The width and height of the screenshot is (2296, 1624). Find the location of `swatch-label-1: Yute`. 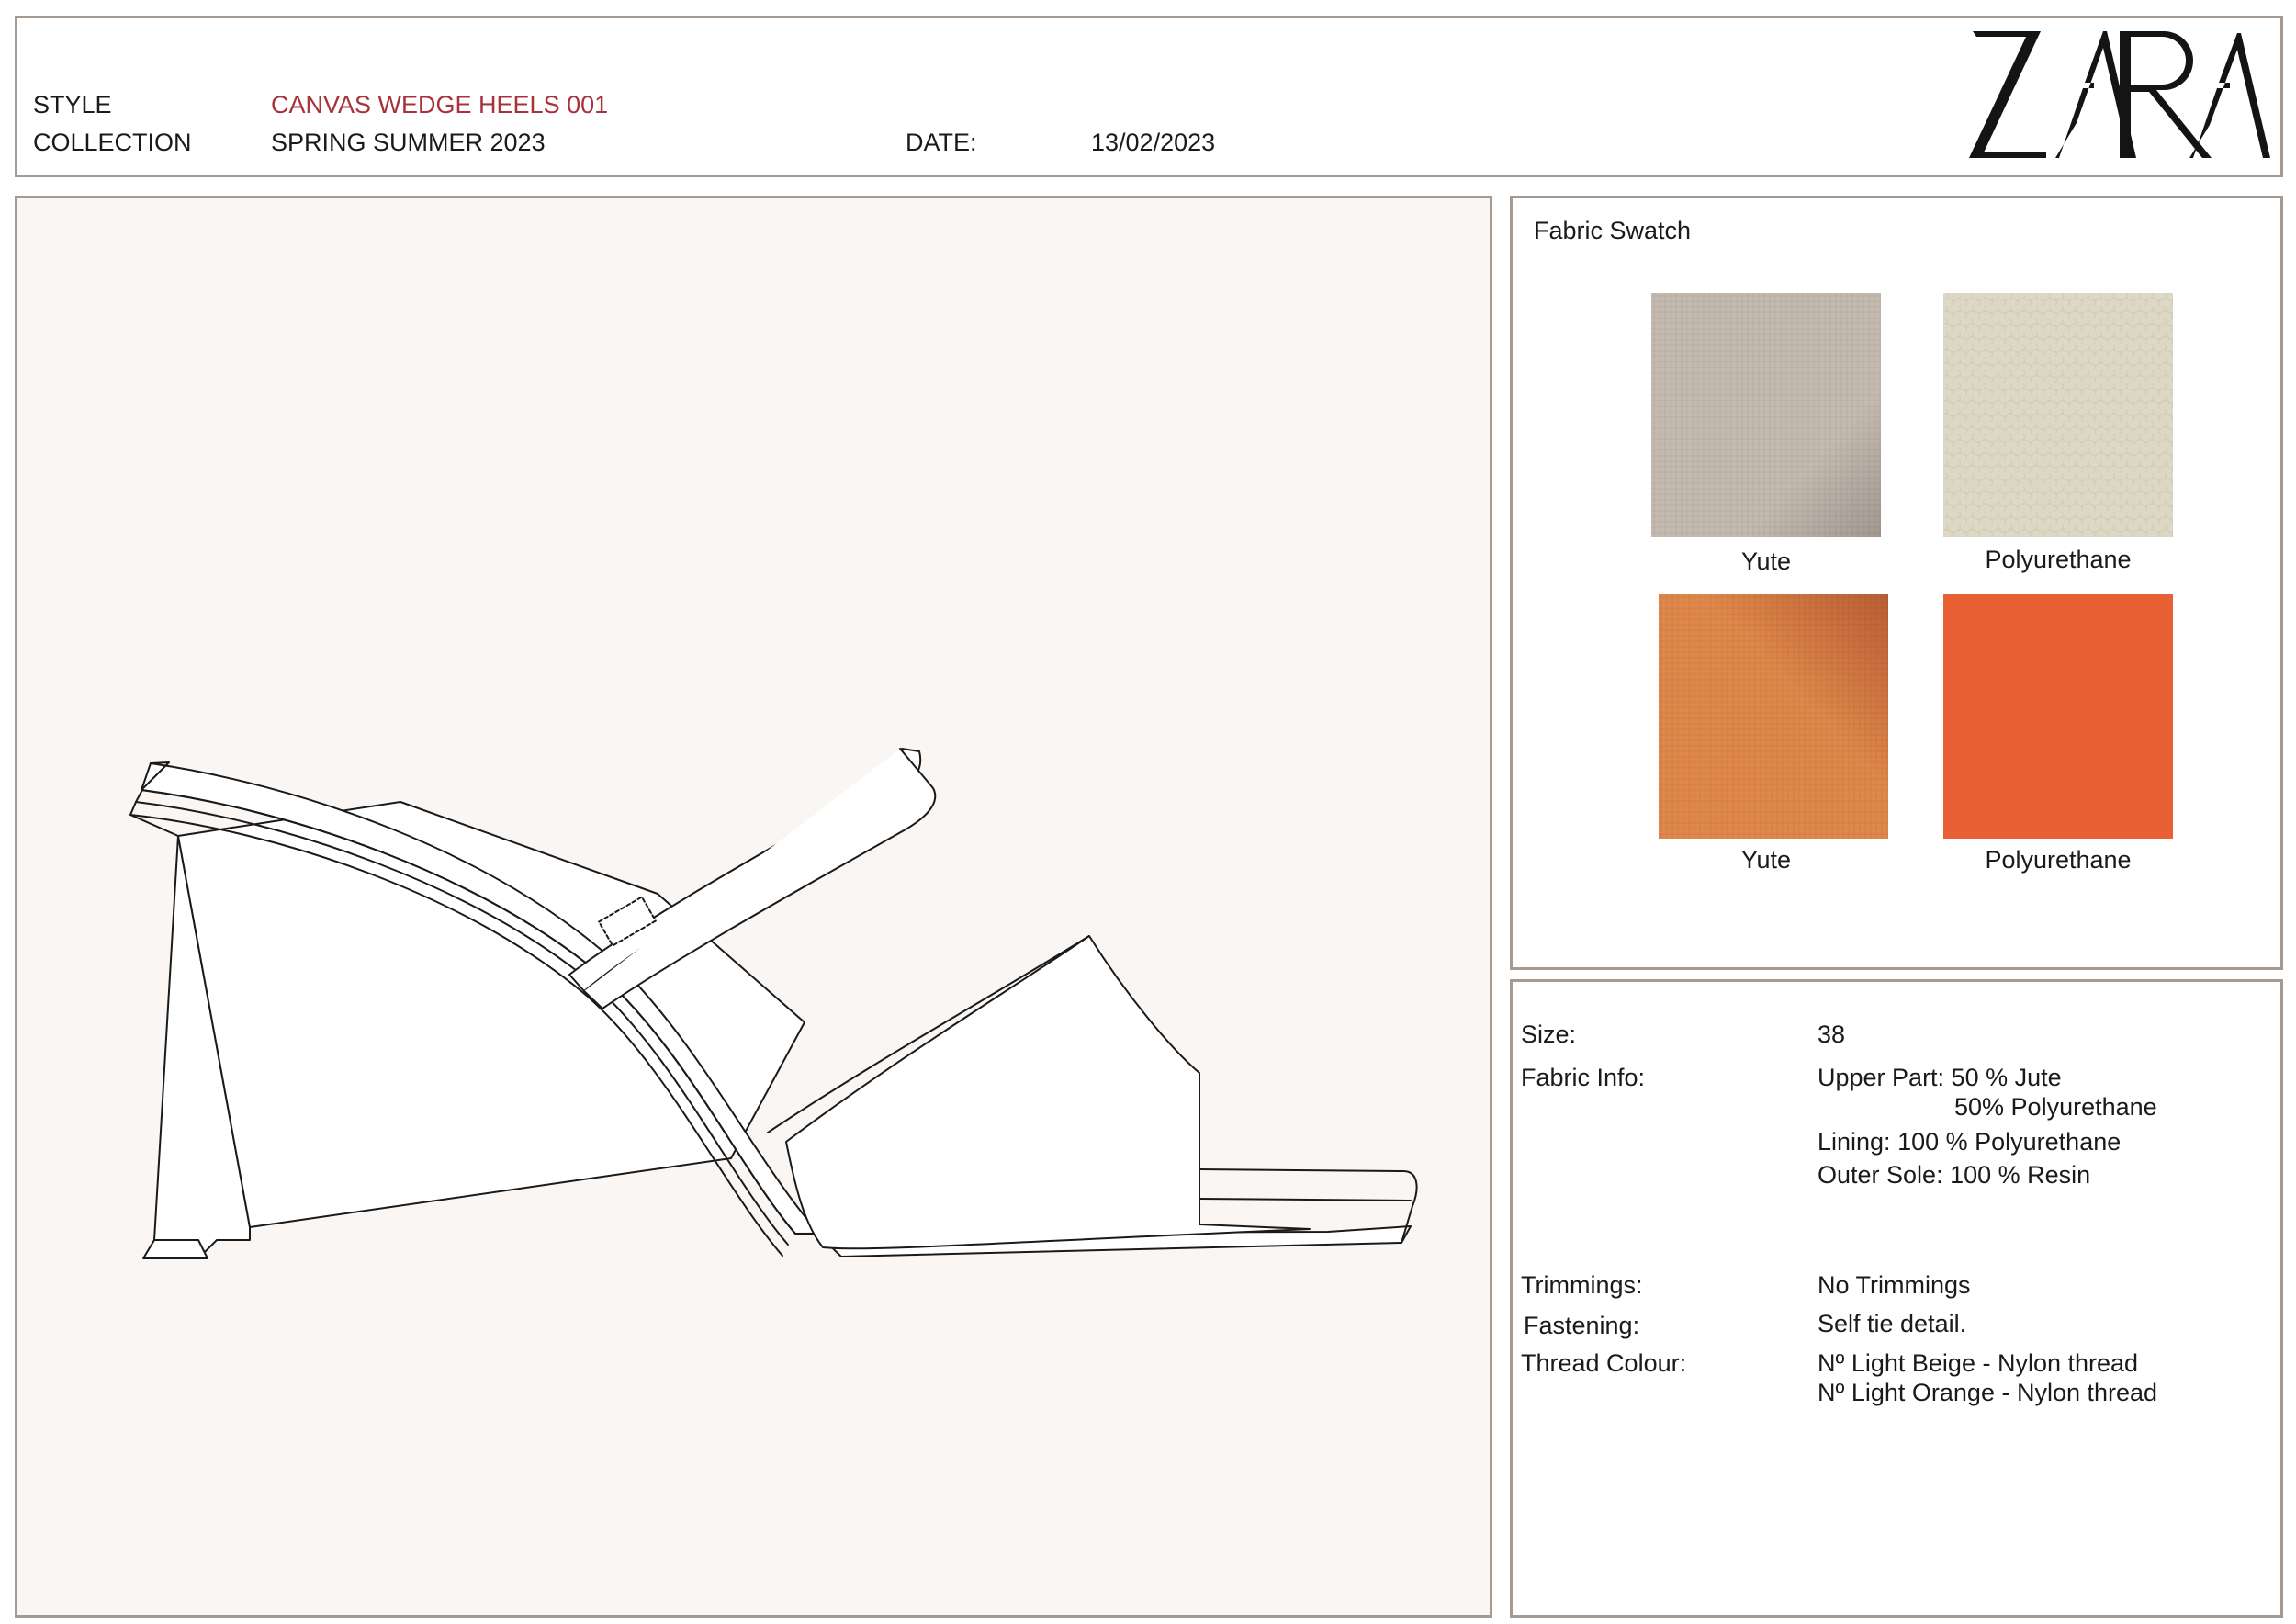

swatch-label-1: Yute is located at coordinates (1766, 561).